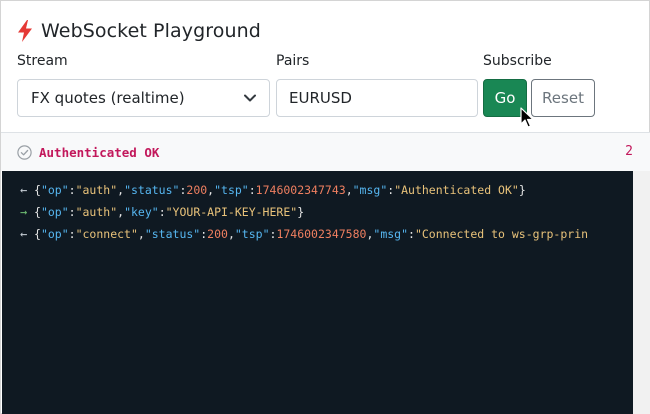  What do you see at coordinates (42, 61) in the screenshot?
I see `stream-label: Stream` at bounding box center [42, 61].